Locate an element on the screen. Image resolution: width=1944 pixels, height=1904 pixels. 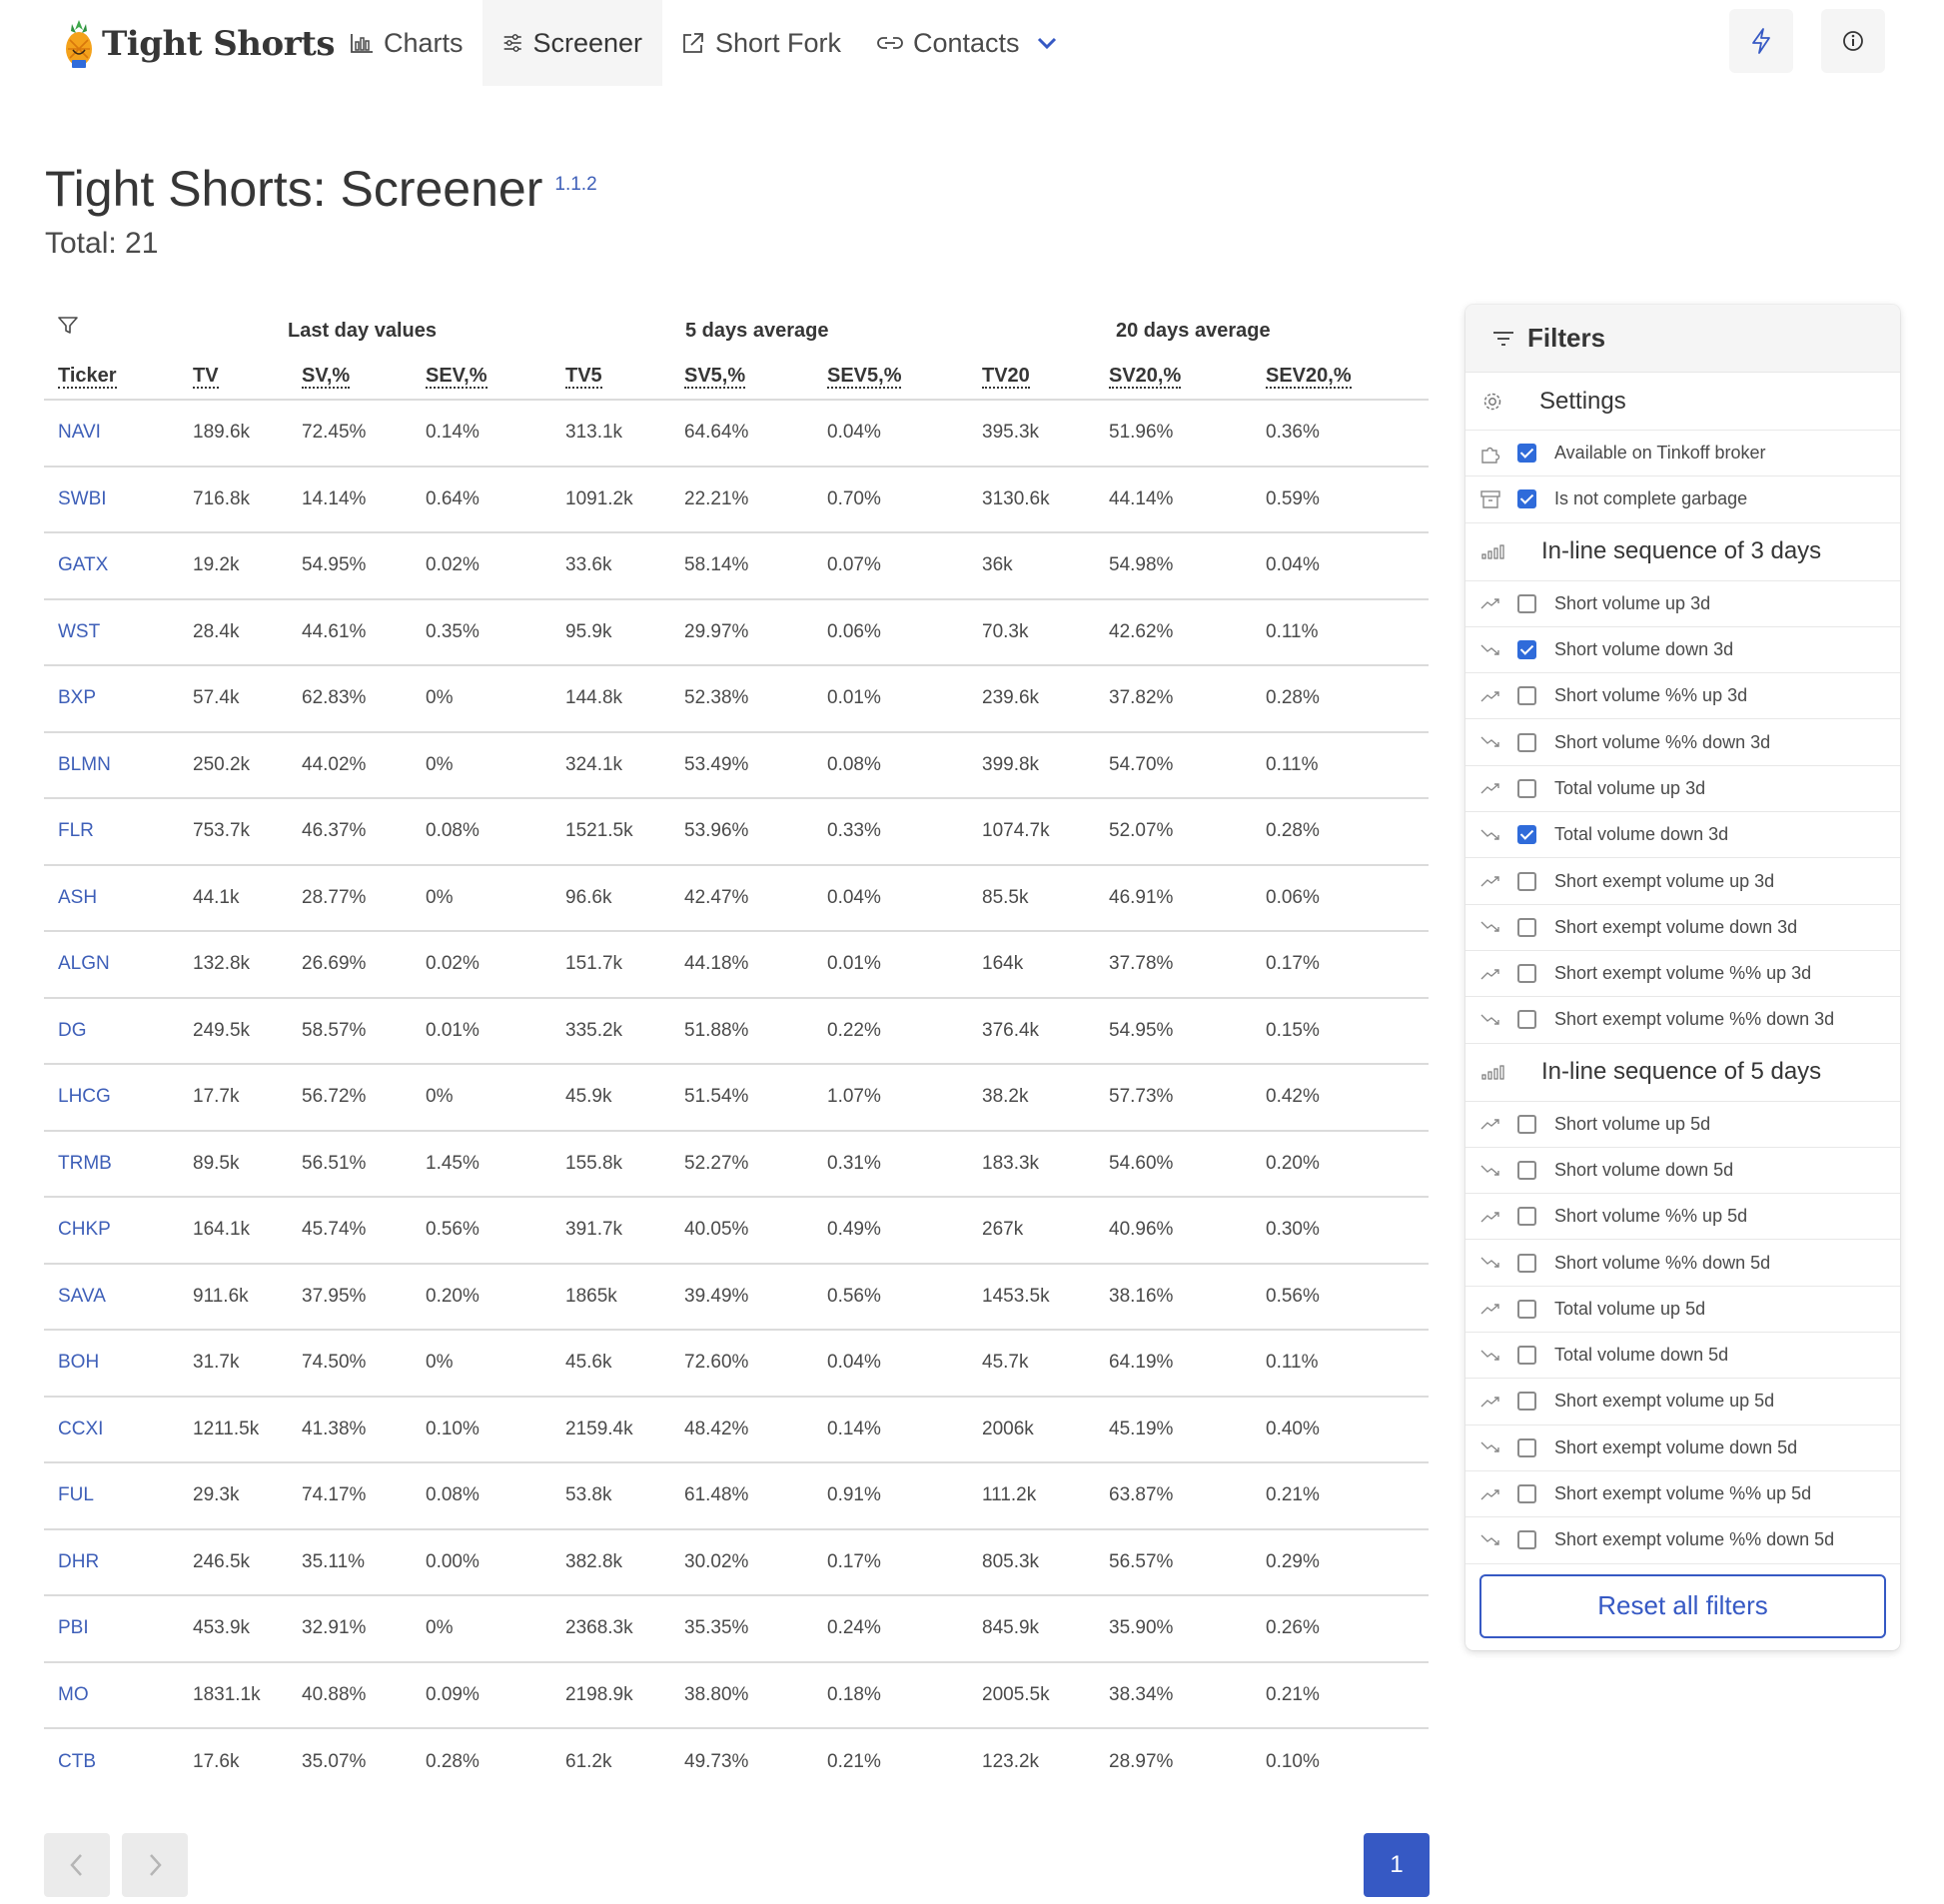
ticker-link: BLMN is located at coordinates (112, 765).